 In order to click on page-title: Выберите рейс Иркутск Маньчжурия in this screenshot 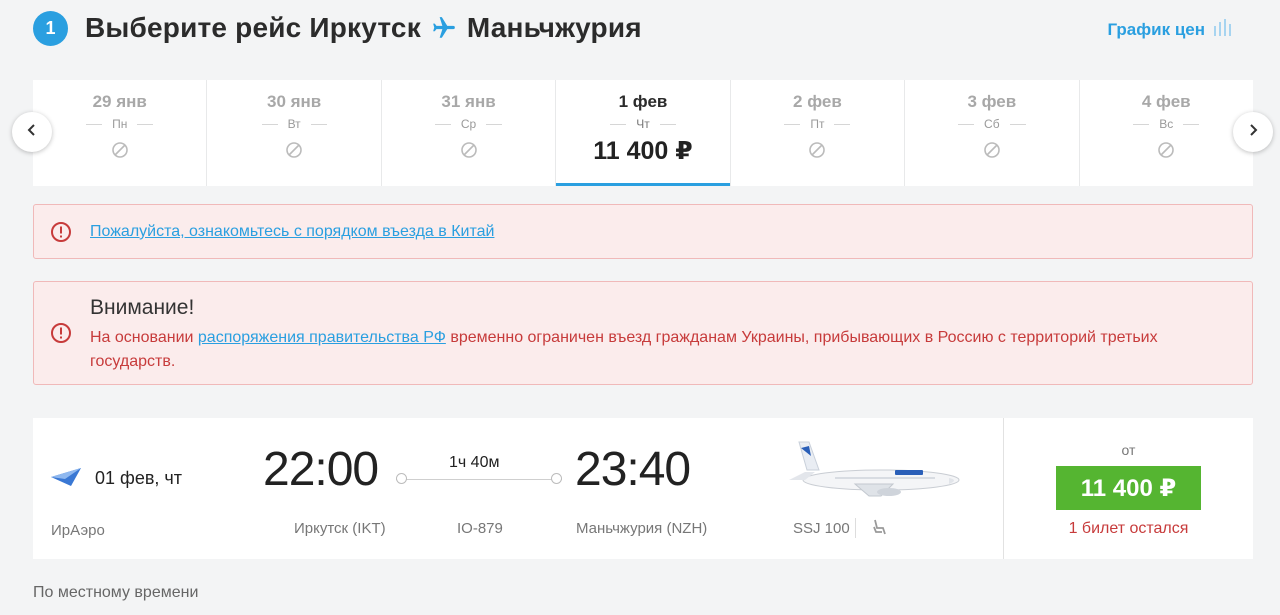, I will do `click(363, 28)`.